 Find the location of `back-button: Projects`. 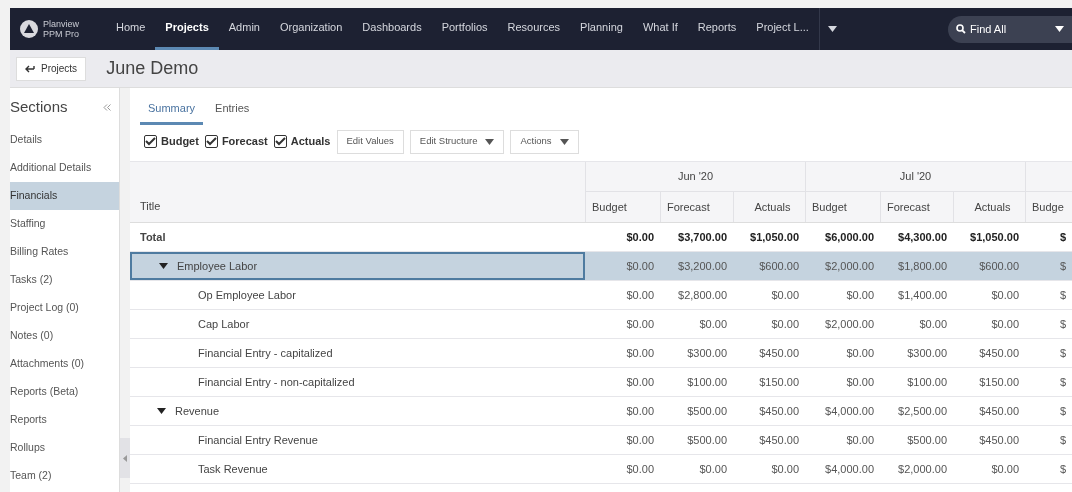

back-button: Projects is located at coordinates (51, 68).